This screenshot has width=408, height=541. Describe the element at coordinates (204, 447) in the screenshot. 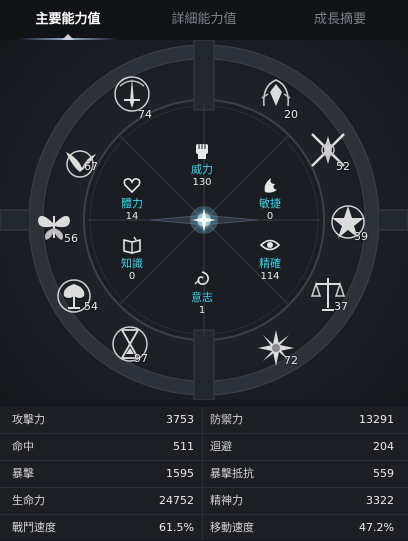

I see `table-row: 命中 511 迴避 204` at that location.